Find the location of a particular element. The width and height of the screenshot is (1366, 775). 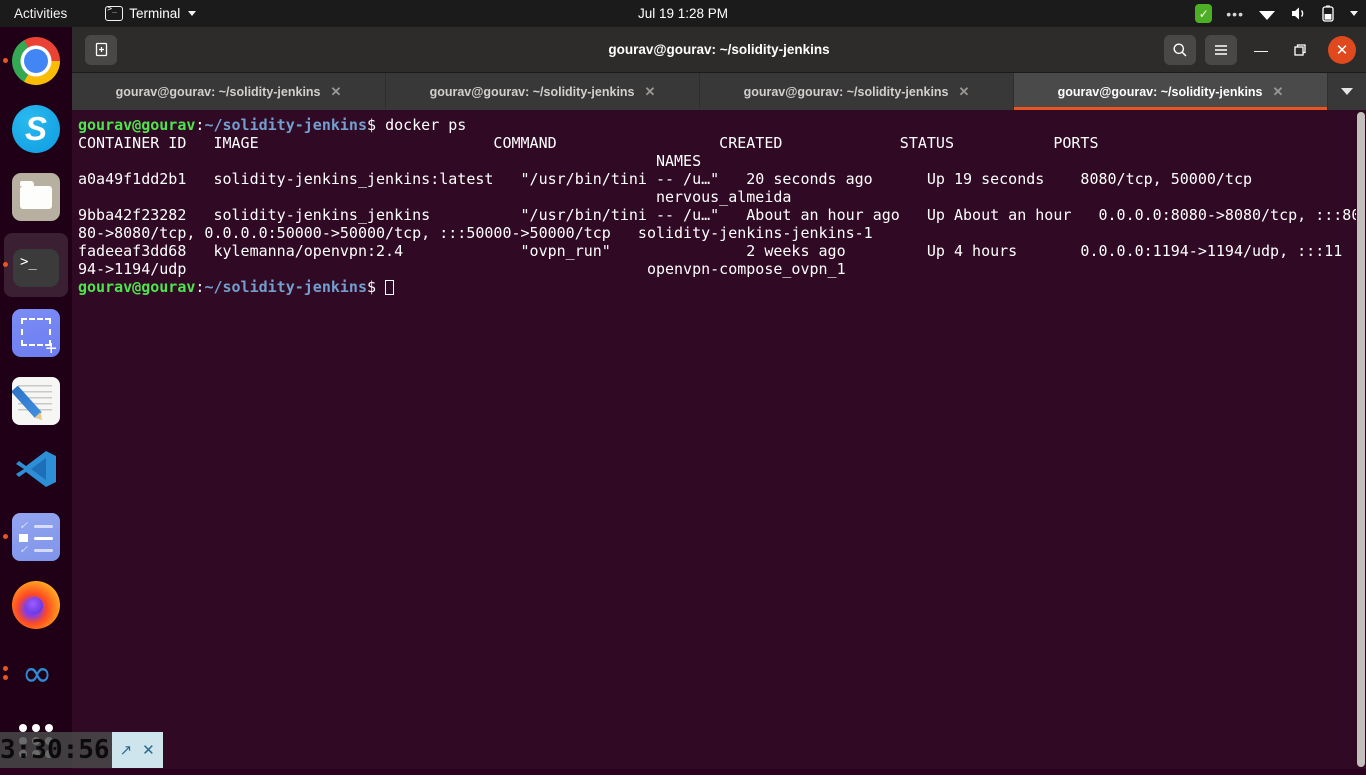

gnome-top-bar: Activities Terminal Jul 19 1:28 PM ✓ ••• is located at coordinates (683, 13).